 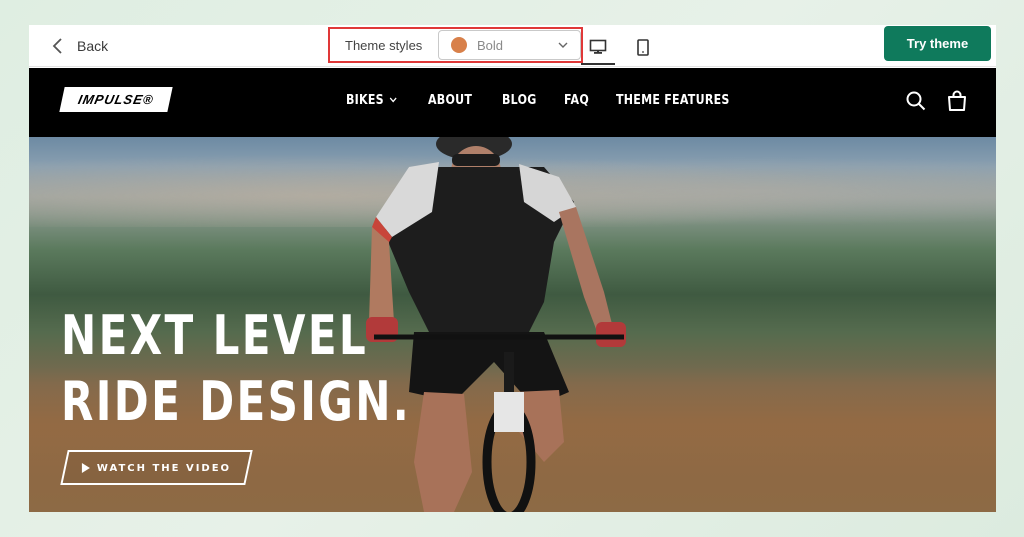 I want to click on nav-item-faq: FAQ, so click(x=576, y=100).